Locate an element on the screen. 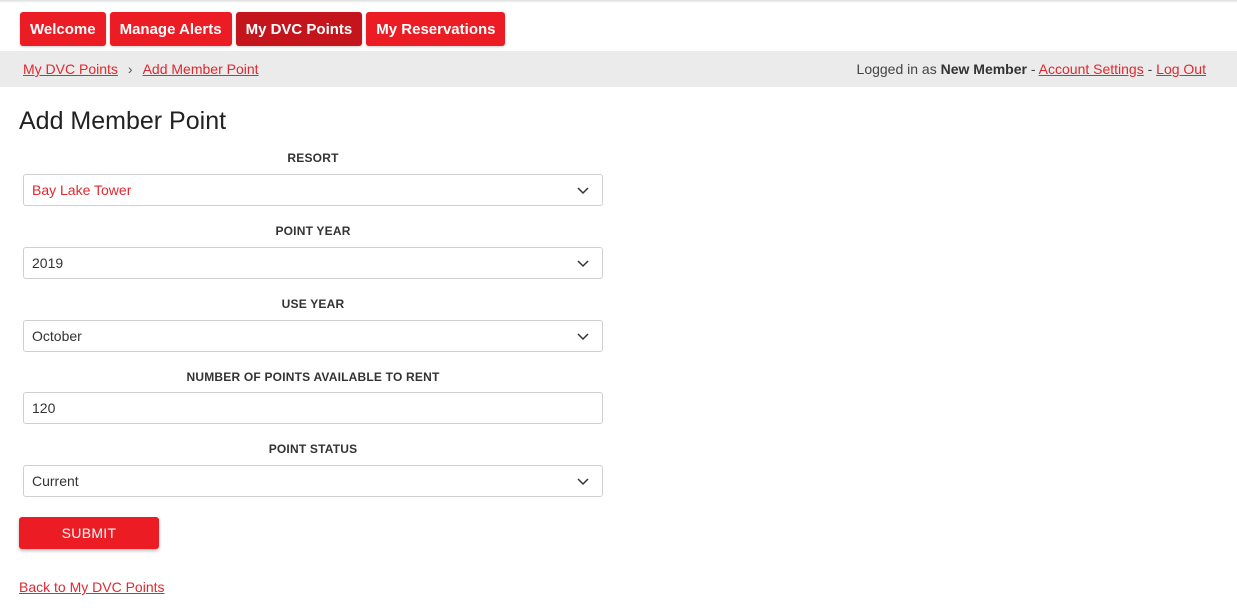 Image resolution: width=1237 pixels, height=611 pixels. points-available-input: 120 is located at coordinates (313, 408).